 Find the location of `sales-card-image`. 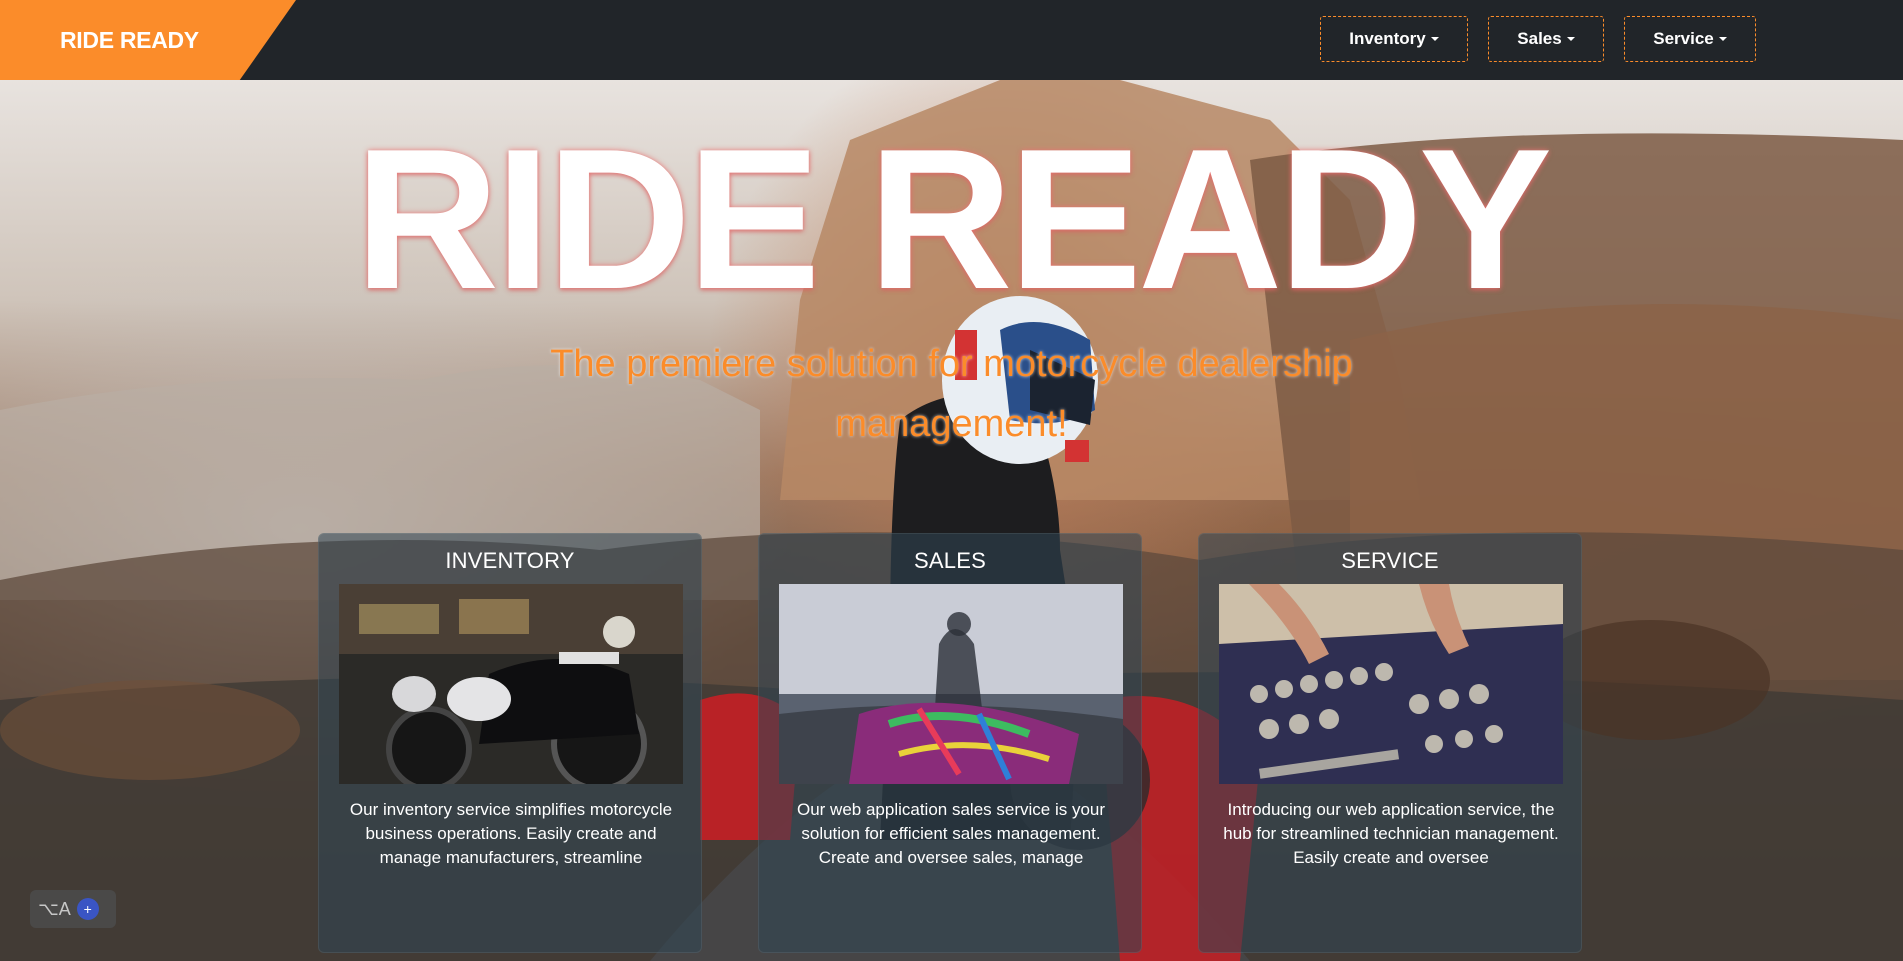

sales-card-image is located at coordinates (951, 684).